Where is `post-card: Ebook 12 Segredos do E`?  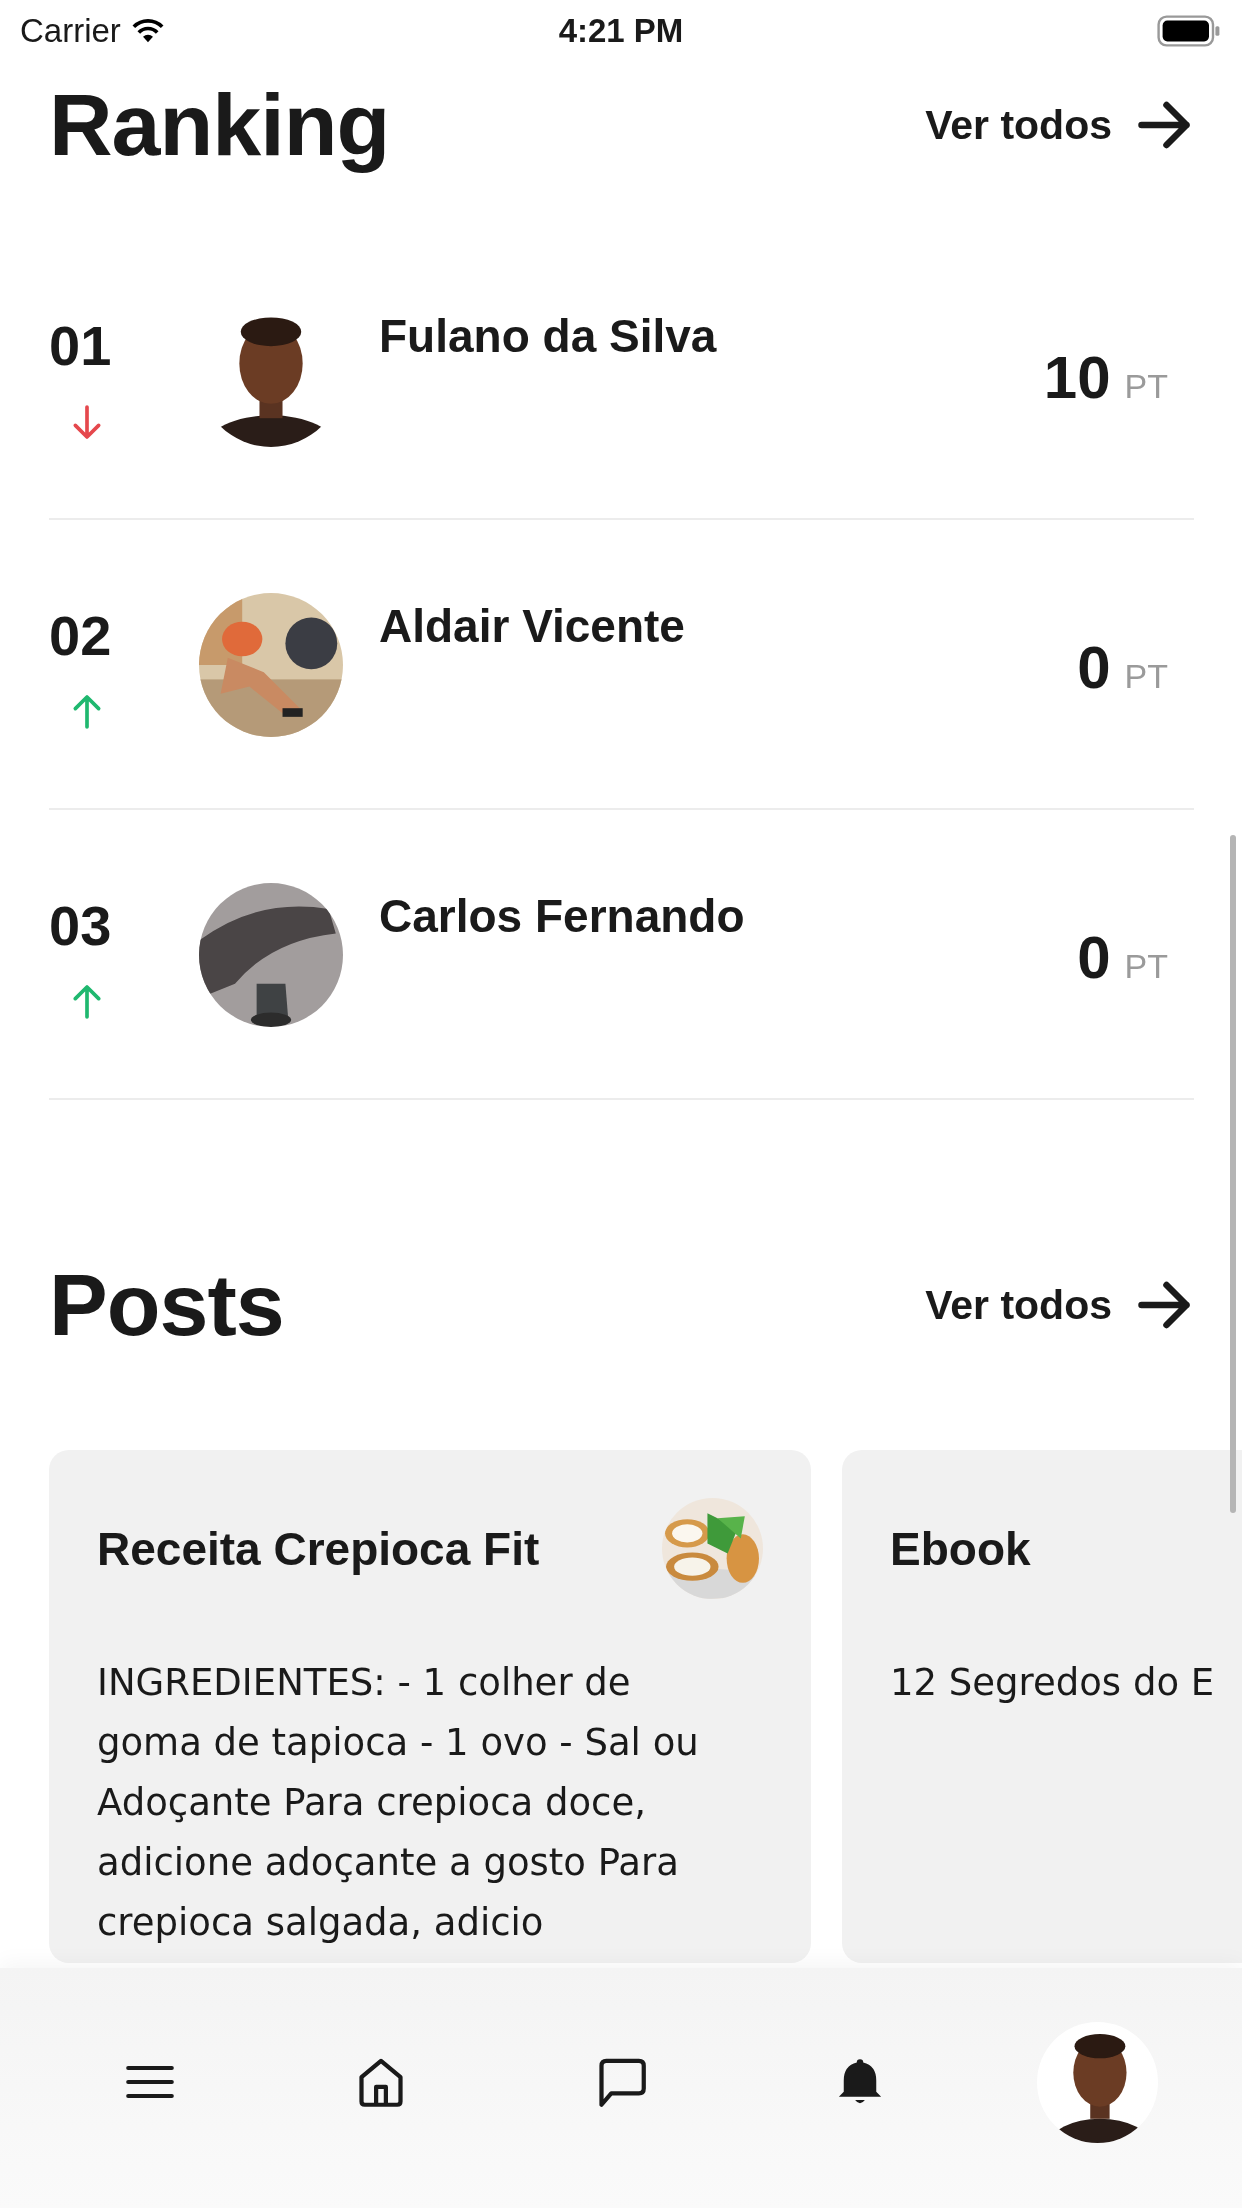 post-card: Ebook 12 Segredos do E is located at coordinates (1042, 1706).